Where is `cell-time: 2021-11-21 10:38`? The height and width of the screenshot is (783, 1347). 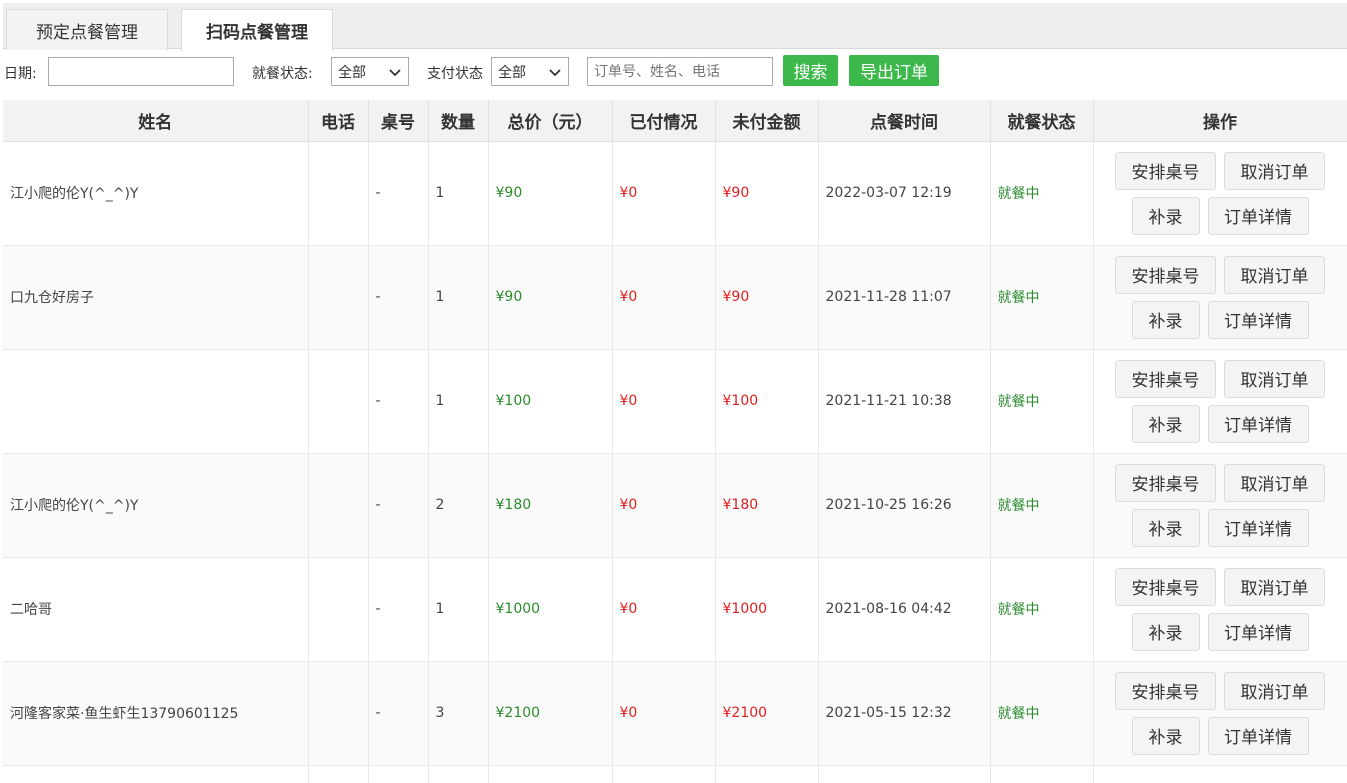 cell-time: 2021-11-21 10:38 is located at coordinates (904, 401).